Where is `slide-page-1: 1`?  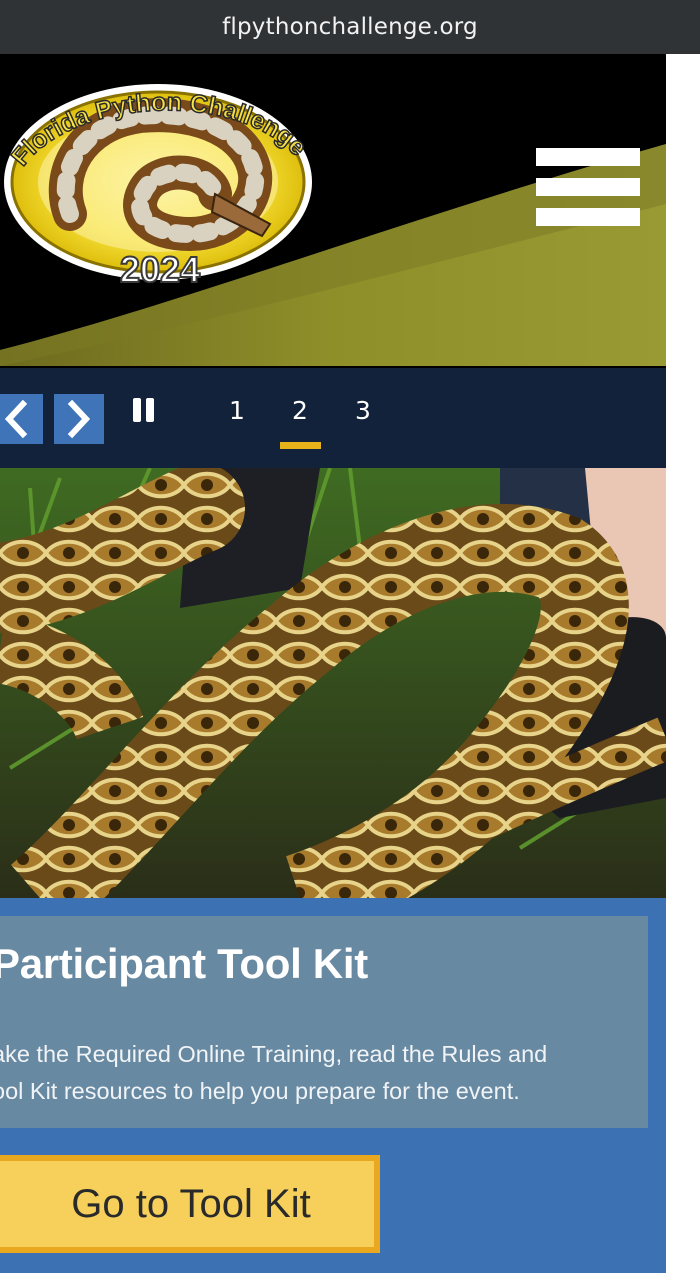
slide-page-1: 1 is located at coordinates (237, 410).